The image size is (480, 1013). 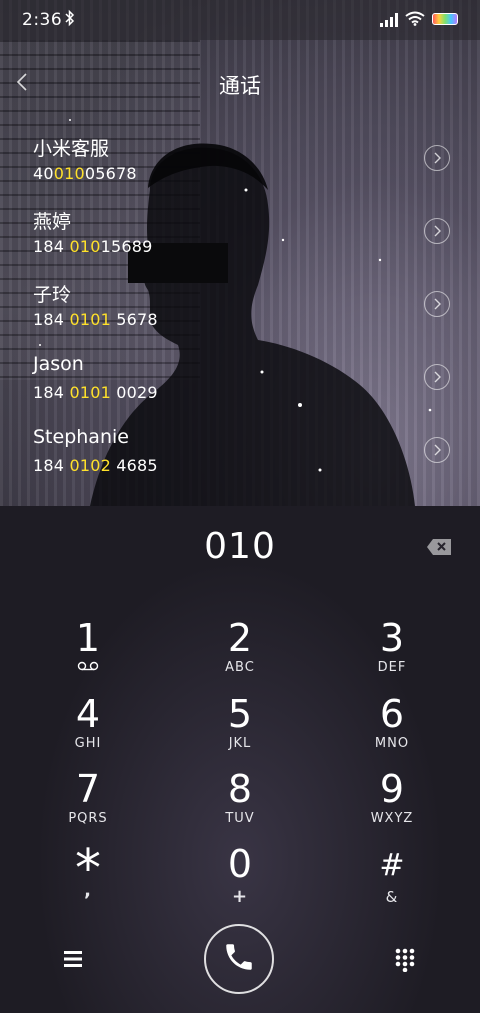 I want to click on key-2: 2 ABC, so click(x=240, y=653).